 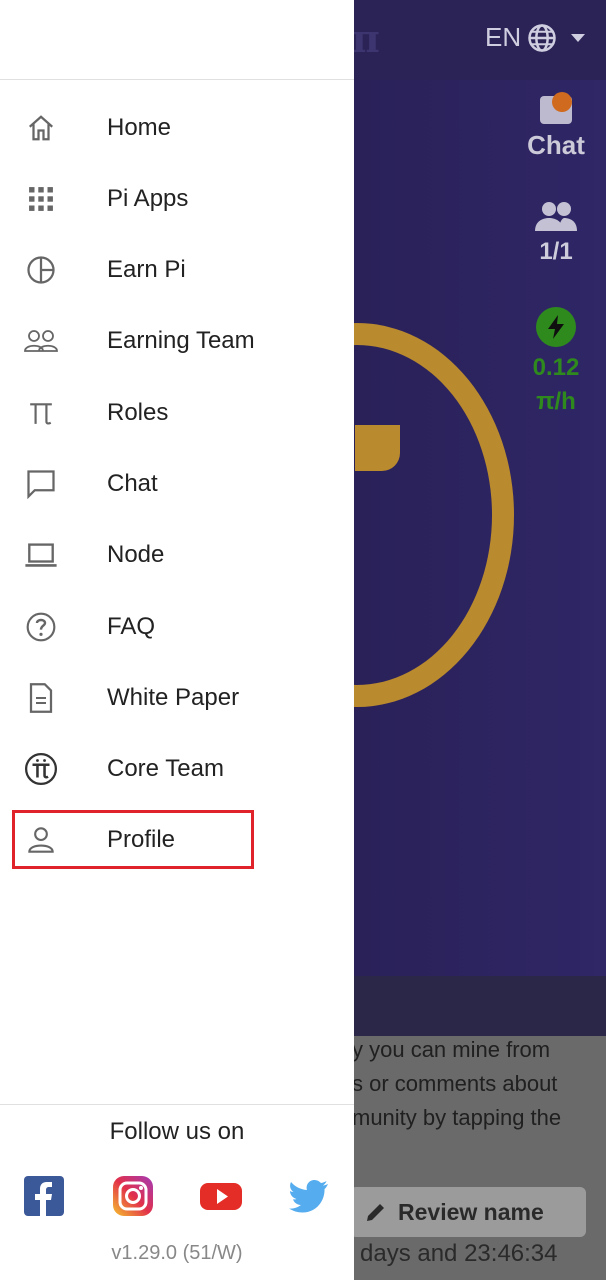 I want to click on chat-shortcut: Chat, so click(x=556, y=126).